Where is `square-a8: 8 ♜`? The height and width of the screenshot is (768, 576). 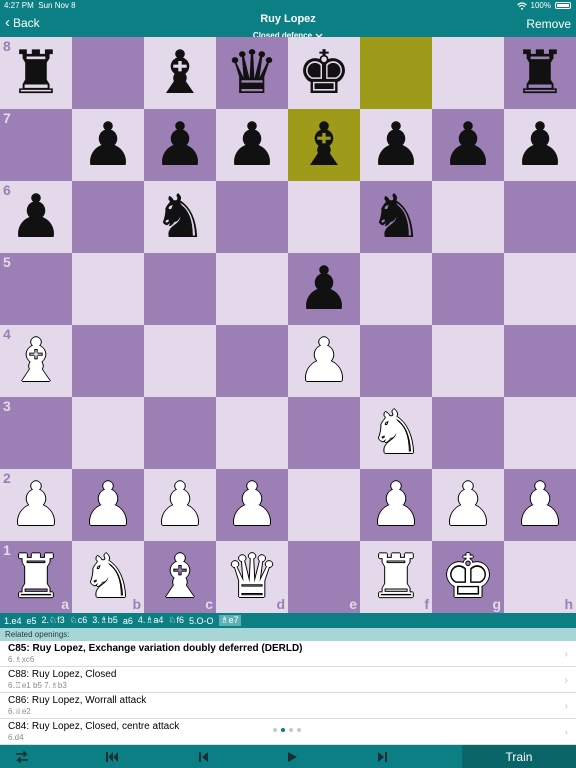 square-a8: 8 ♜ is located at coordinates (36, 73).